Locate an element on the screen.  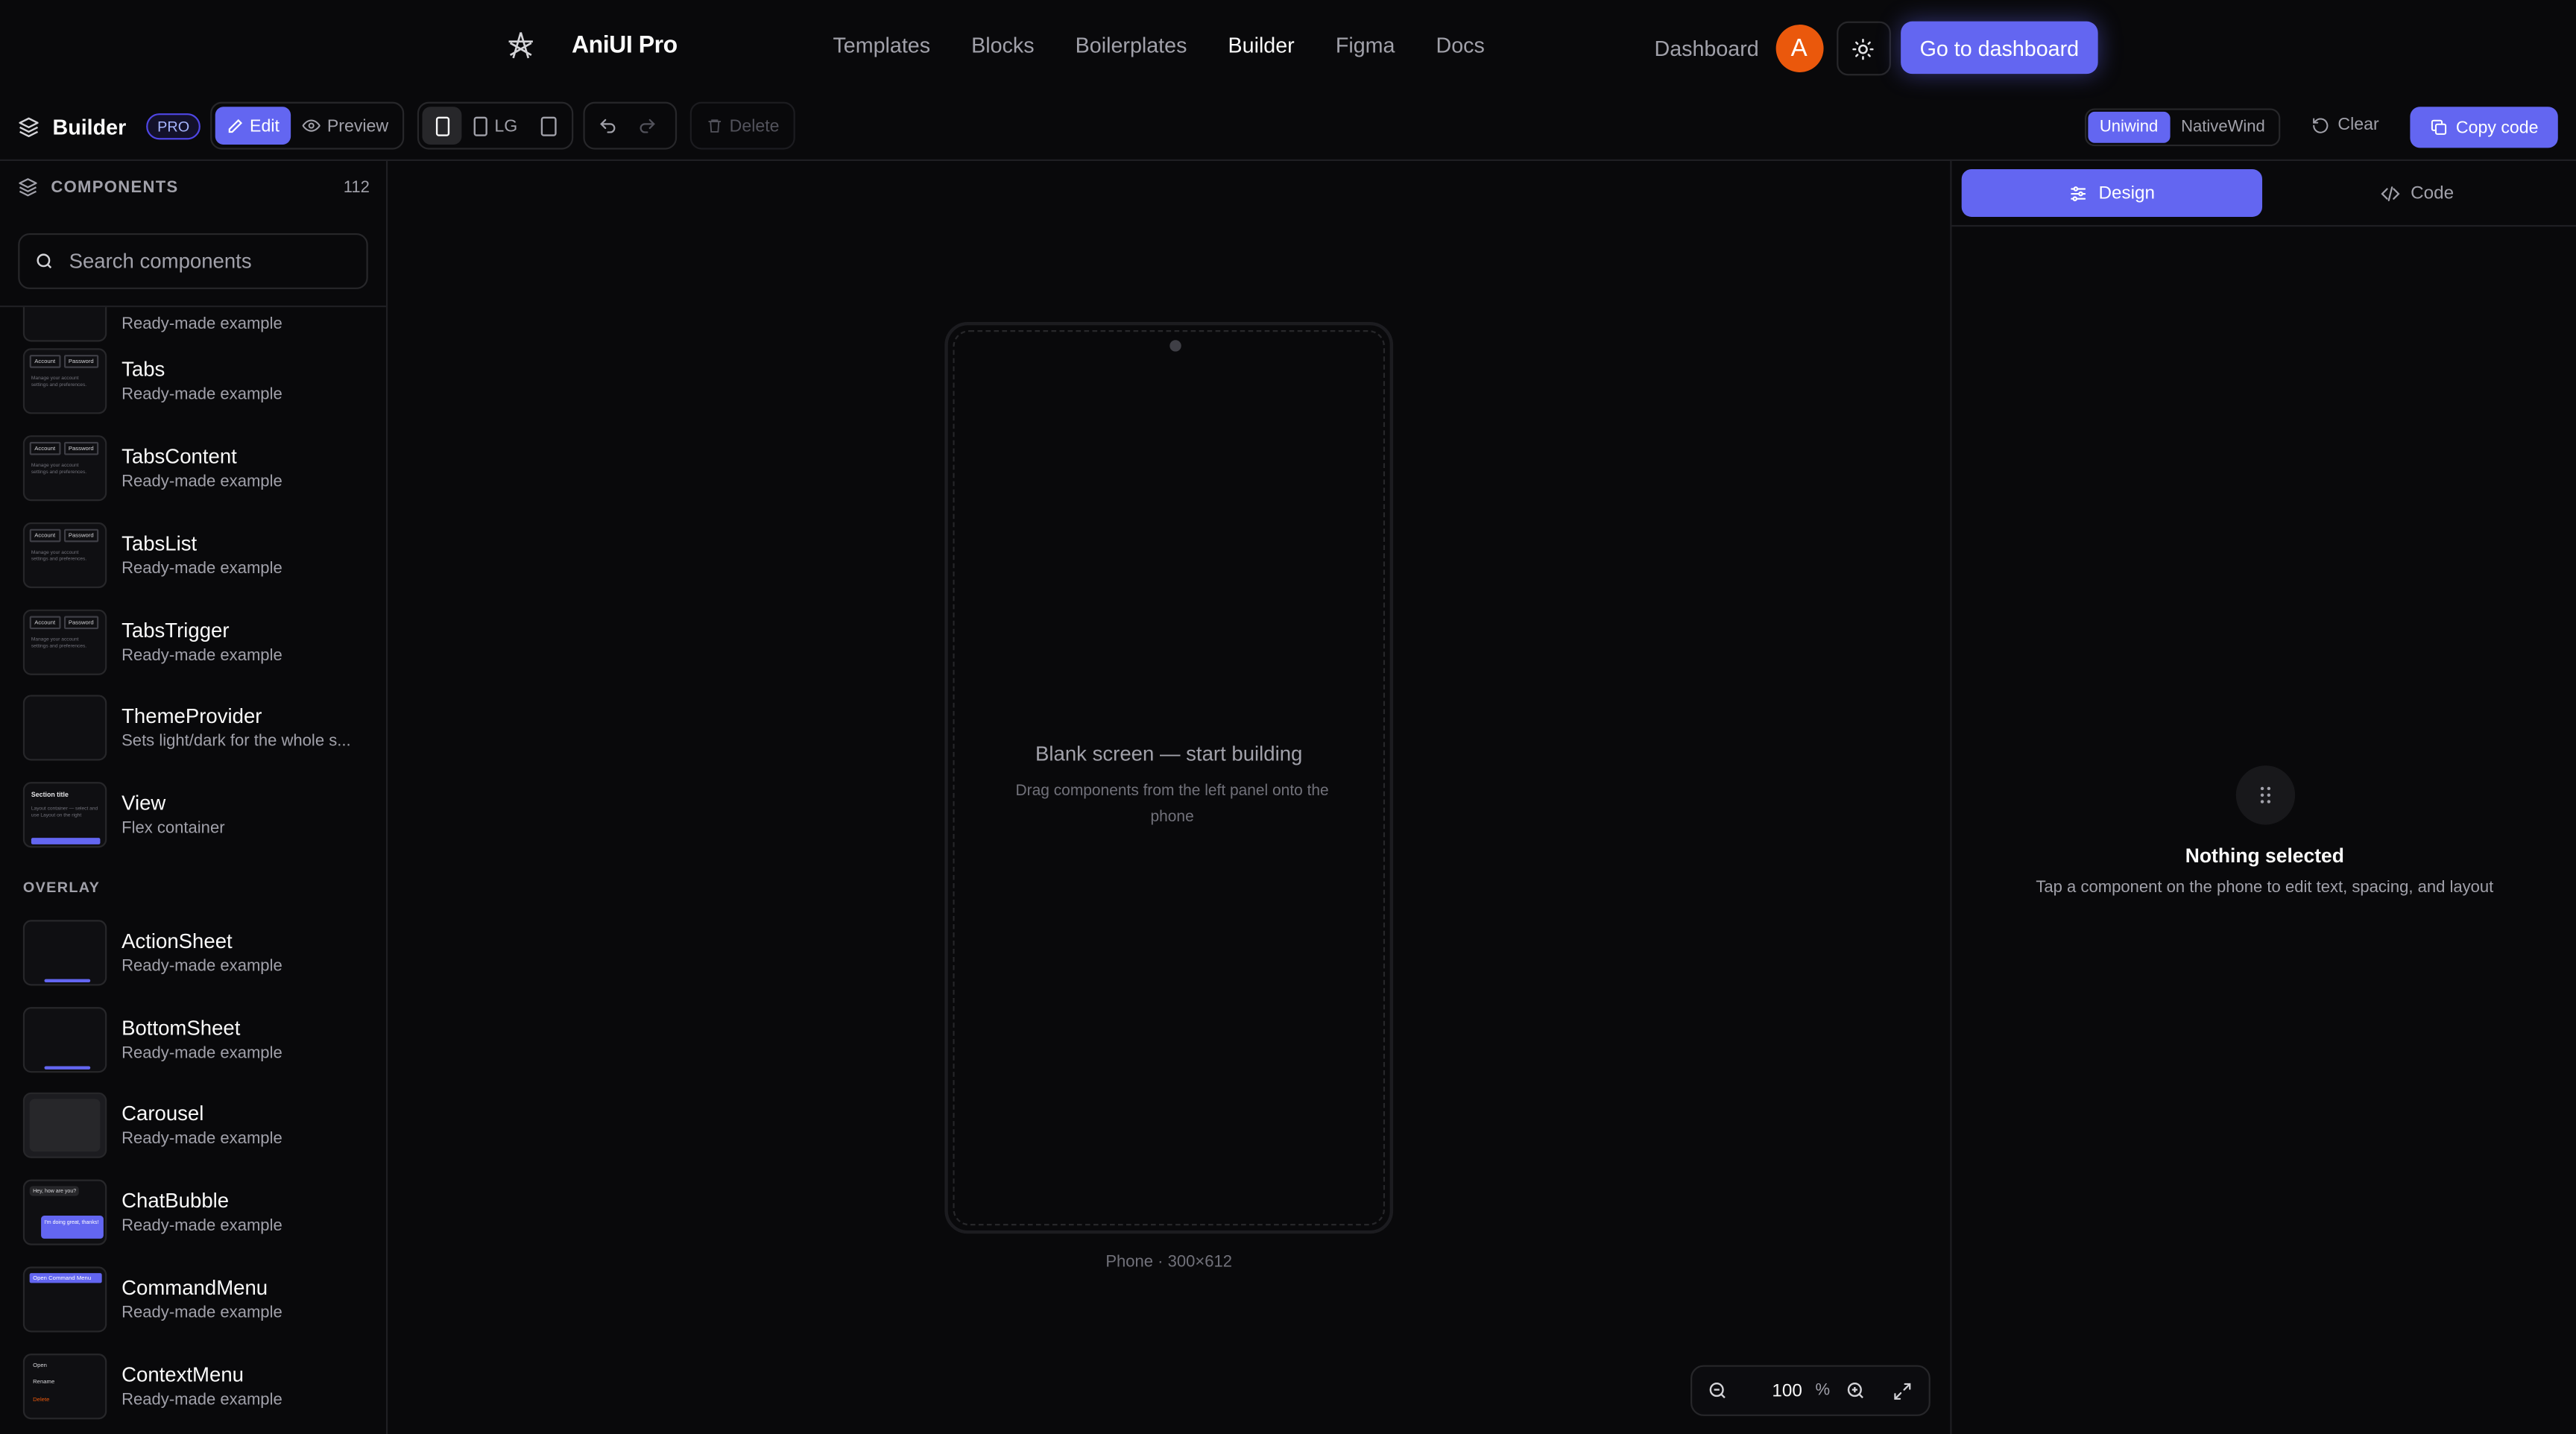
command-thumbnail: Open Command Menu is located at coordinates (64, 1299).